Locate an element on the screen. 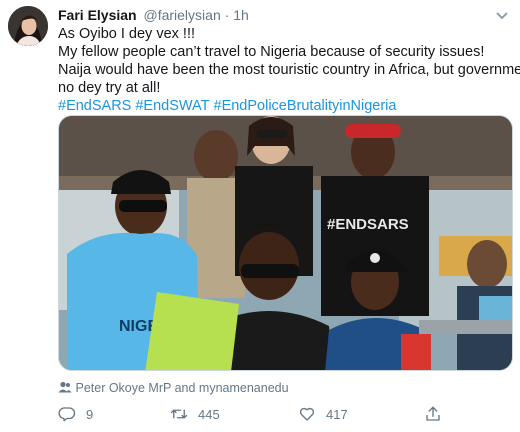 The width and height of the screenshot is (520, 432). reply-button: 9 is located at coordinates (75, 414).